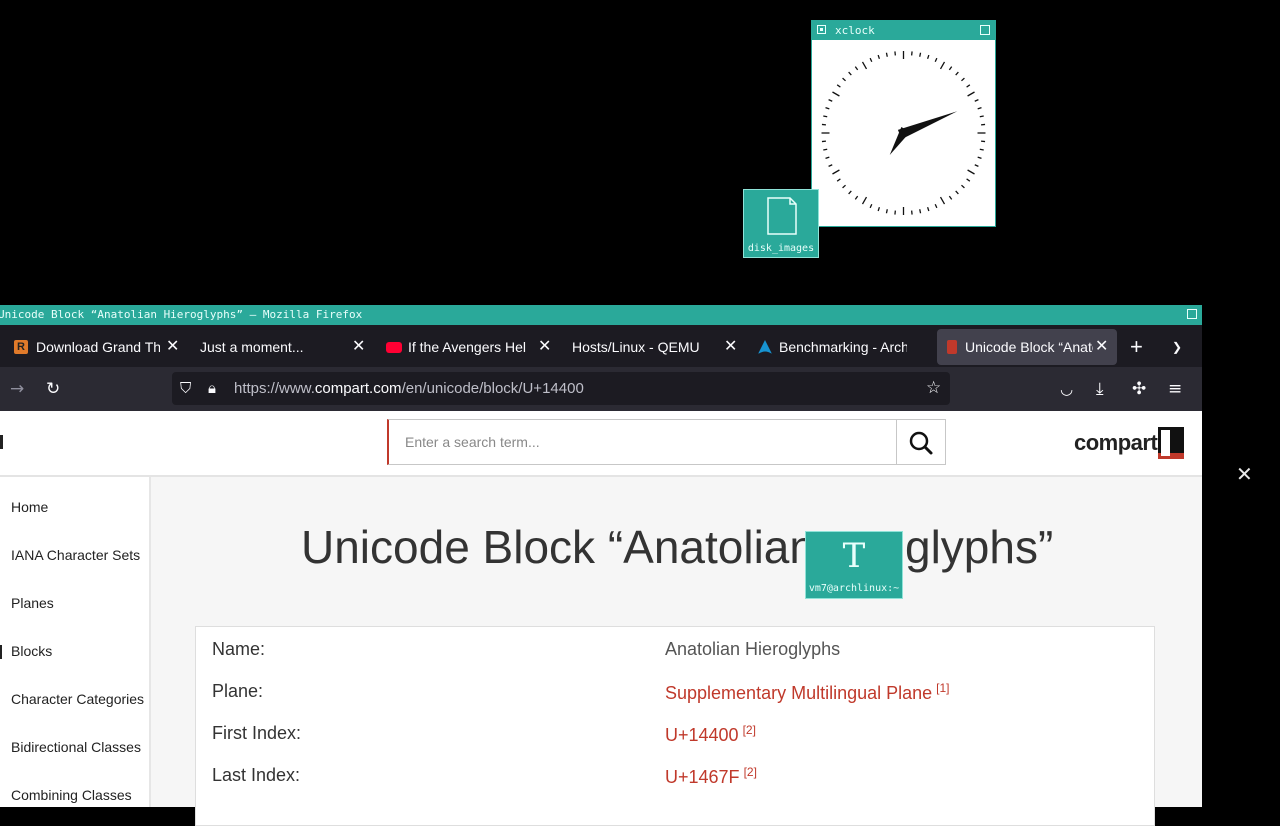 The width and height of the screenshot is (1280, 826). I want to click on new-tab-icon: +, so click(1136, 347).